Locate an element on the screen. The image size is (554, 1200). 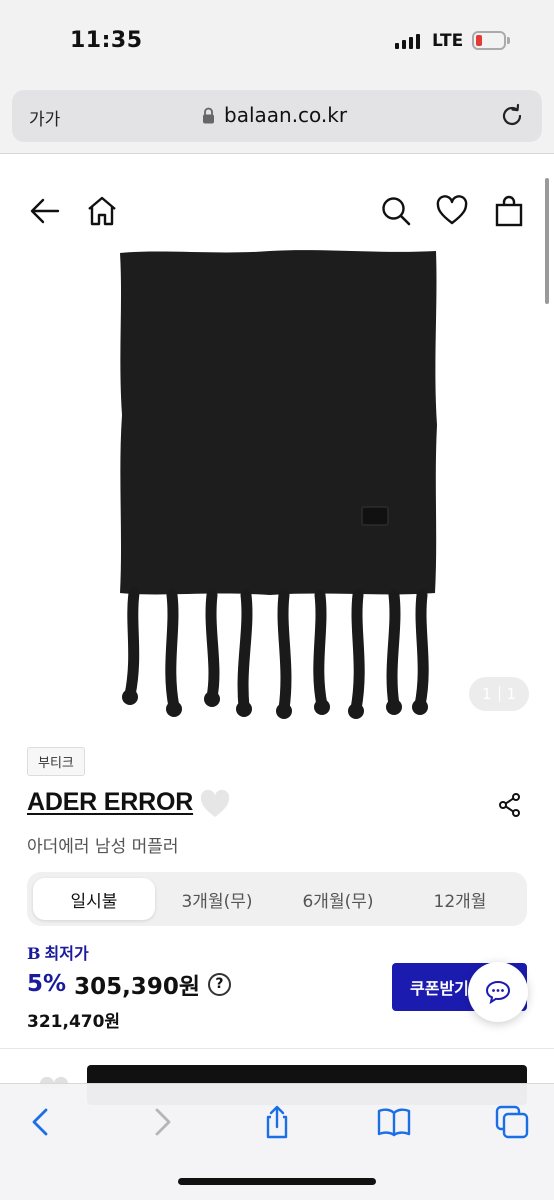
heart-icon is located at coordinates (452, 211).